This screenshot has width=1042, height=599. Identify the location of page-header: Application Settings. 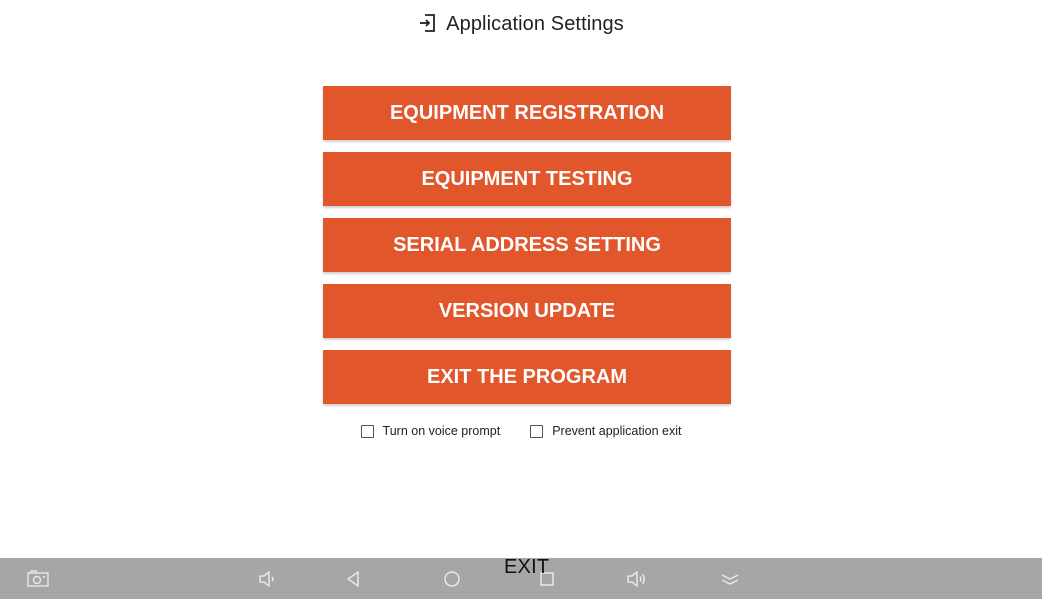
(521, 24).